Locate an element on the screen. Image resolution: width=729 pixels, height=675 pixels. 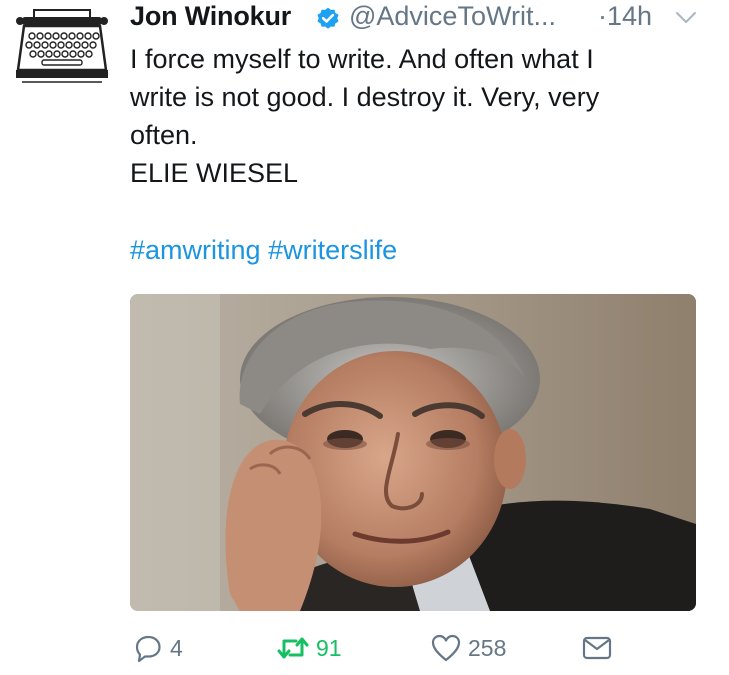
tweet-header: Jon Winokur @AdviceToWrit... ·14h is located at coordinates (425, 18).